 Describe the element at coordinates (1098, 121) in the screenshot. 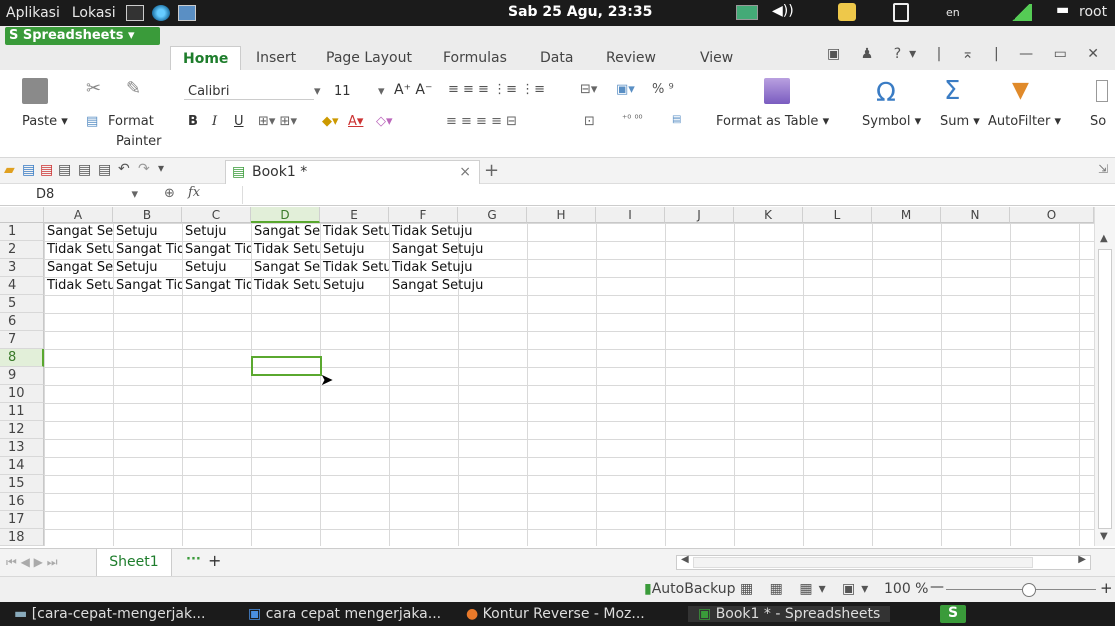

I see `sort-button: So` at that location.